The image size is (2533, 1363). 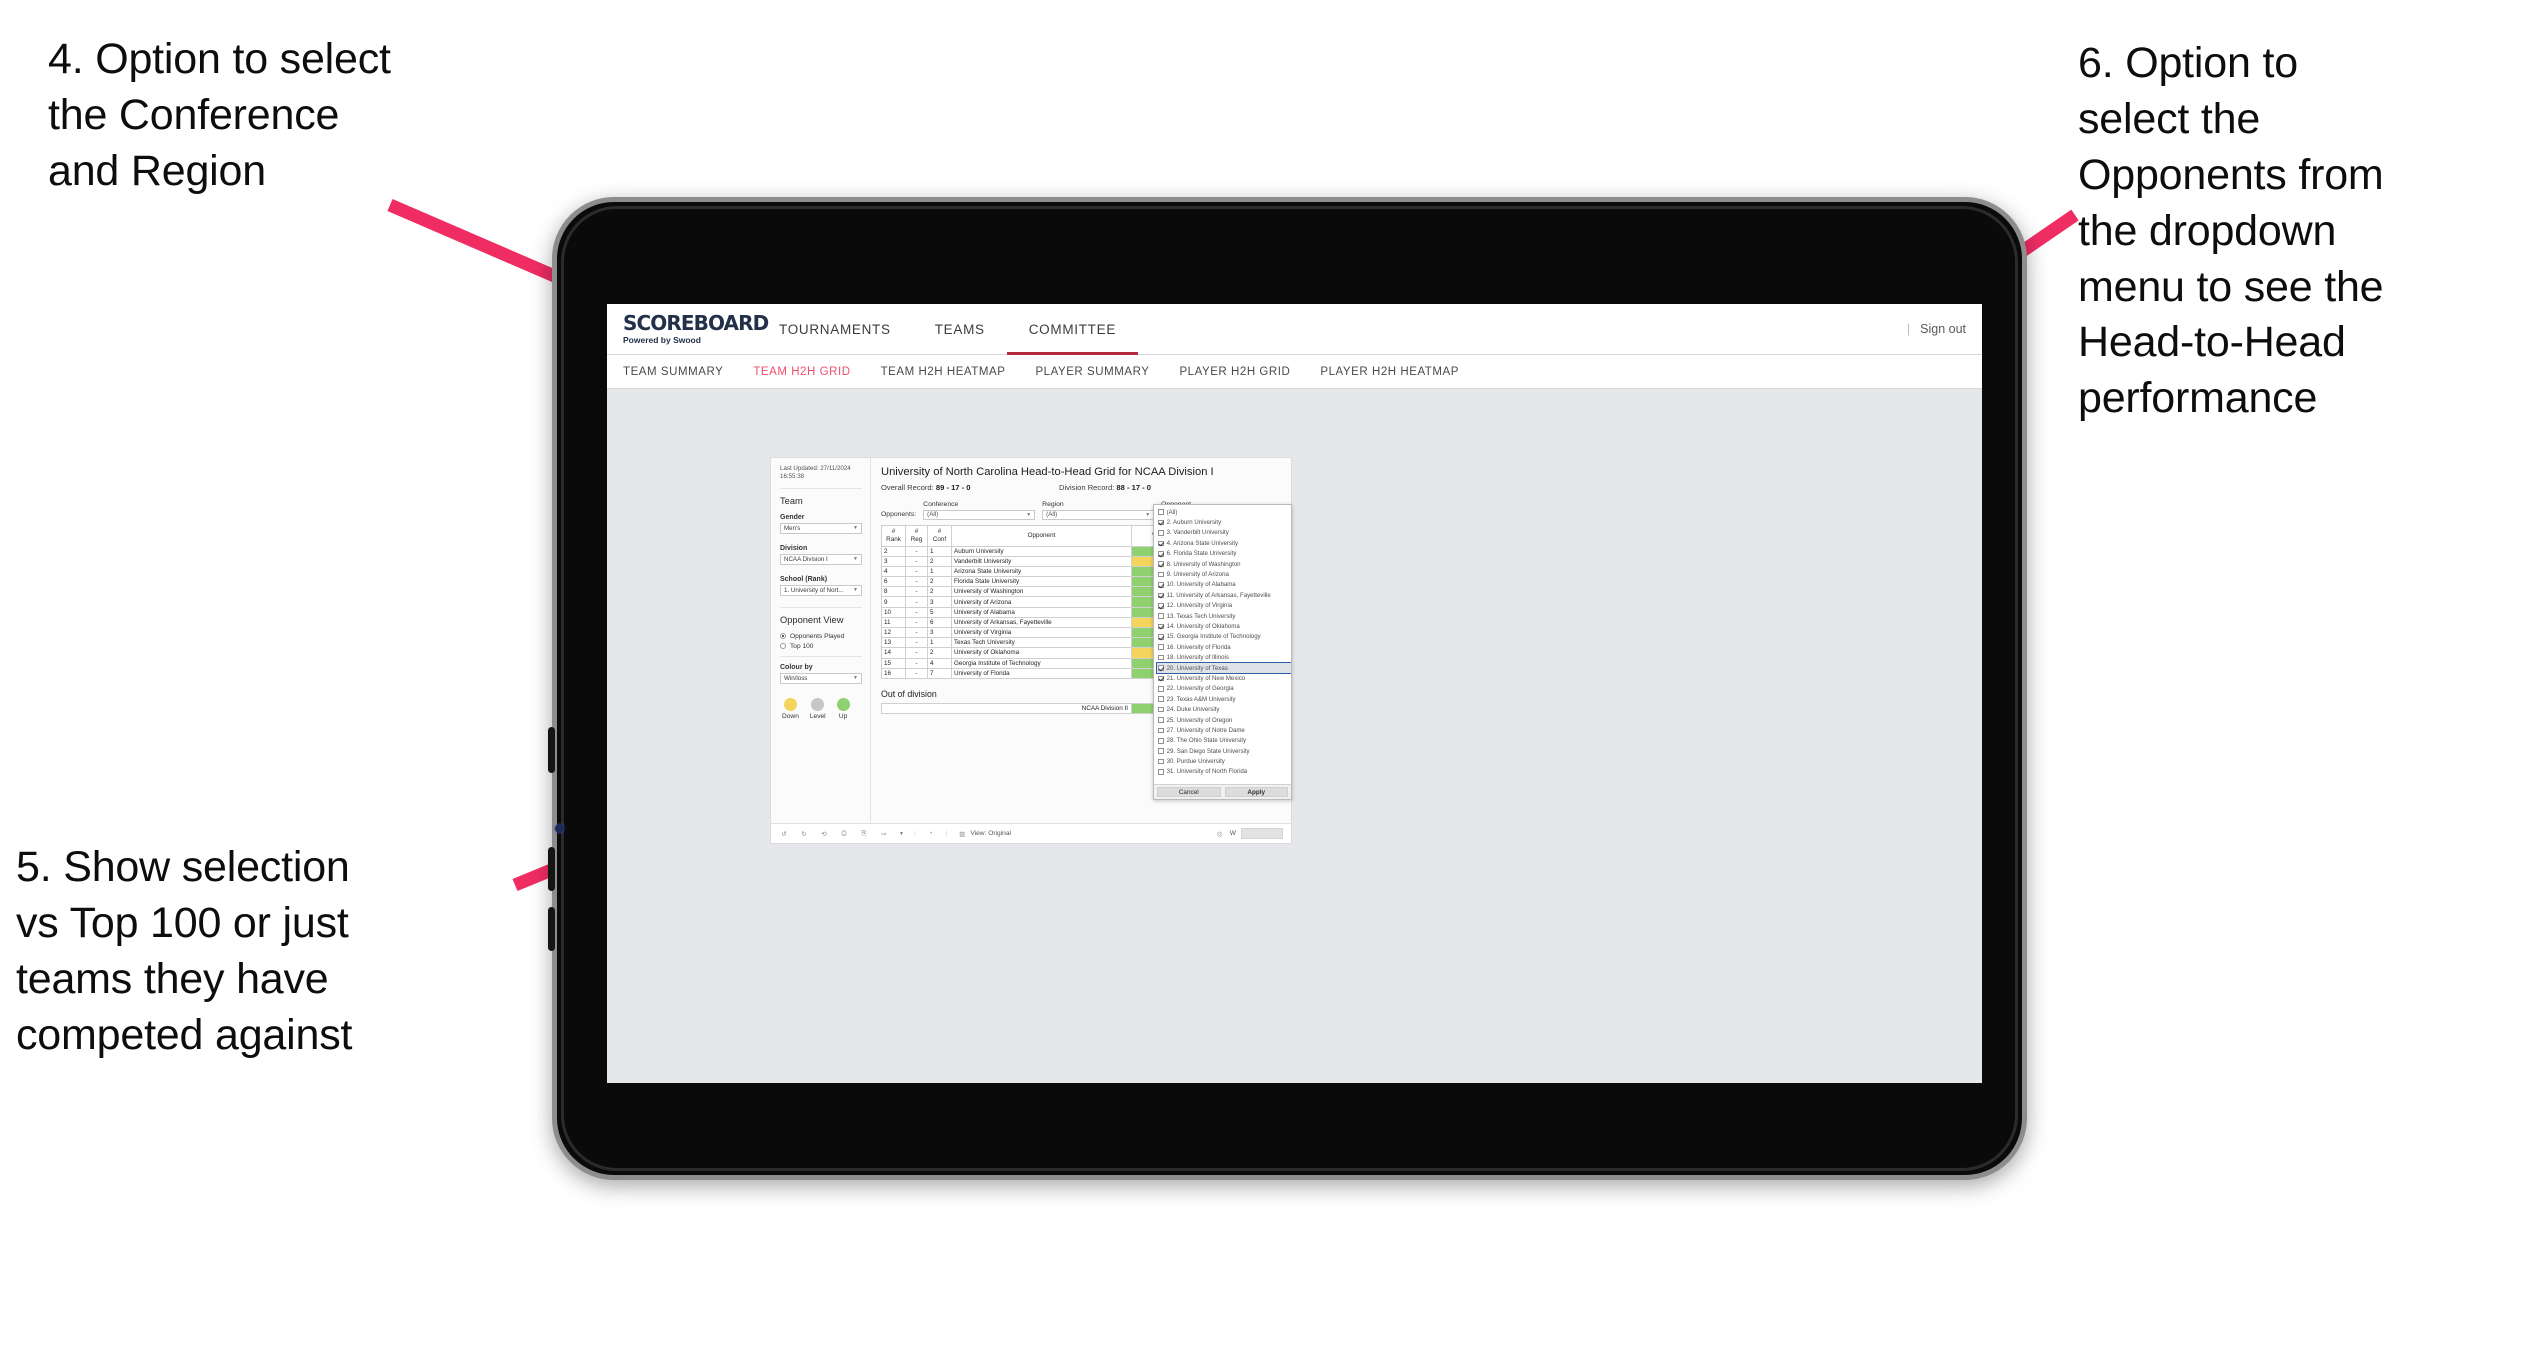 What do you see at coordinates (1262, 833) in the screenshot?
I see `share-button` at bounding box center [1262, 833].